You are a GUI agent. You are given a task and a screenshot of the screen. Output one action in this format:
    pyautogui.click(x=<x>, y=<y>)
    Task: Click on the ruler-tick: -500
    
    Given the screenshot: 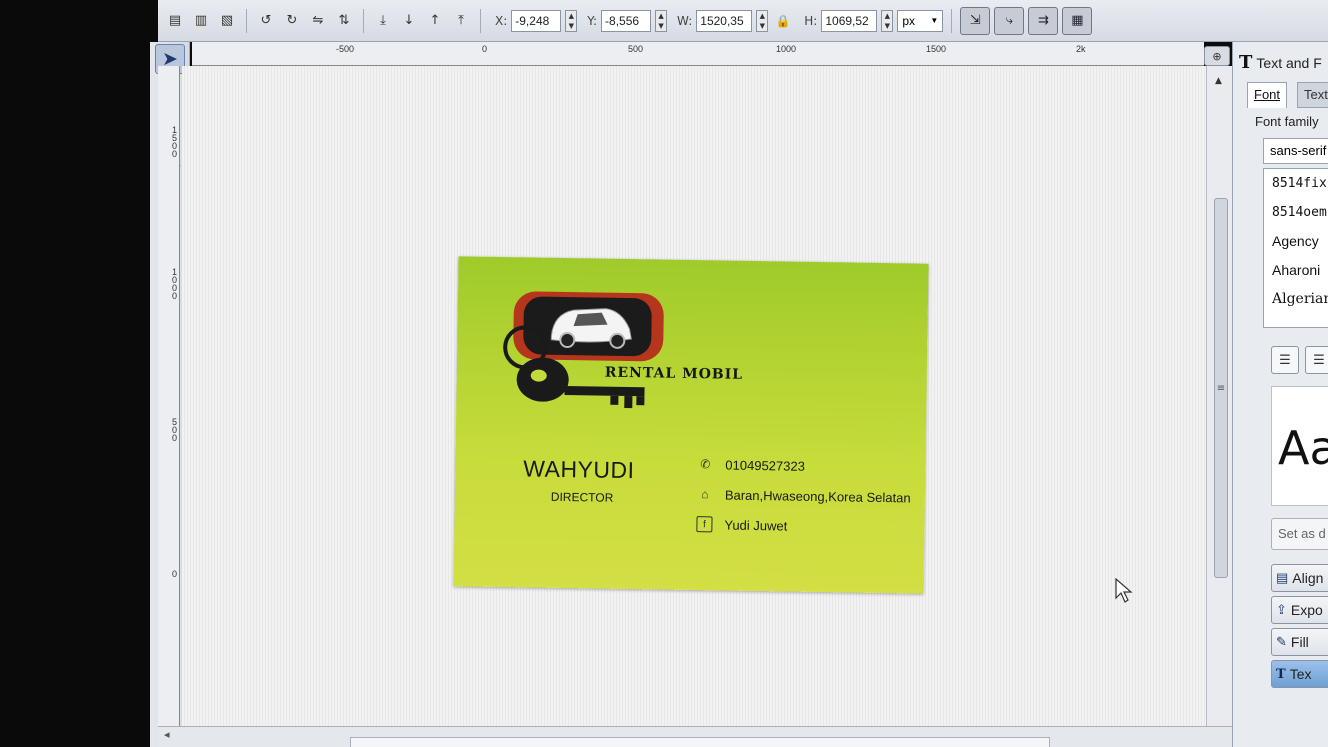 What is the action you would take?
    pyautogui.click(x=345, y=49)
    